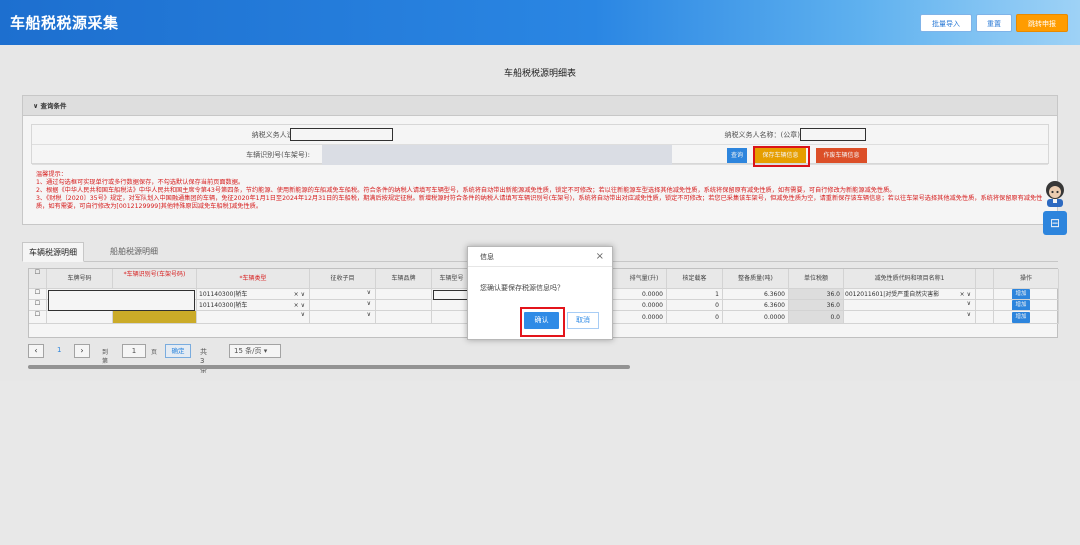 This screenshot has width=1080, height=545. Describe the element at coordinates (994, 23) in the screenshot. I see `reset-button: 重置` at that location.